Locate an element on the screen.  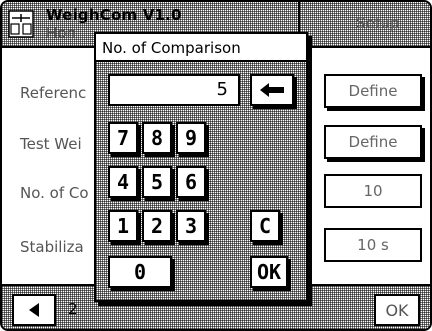
app-title: WeighCom V1.0 is located at coordinates (114, 15).